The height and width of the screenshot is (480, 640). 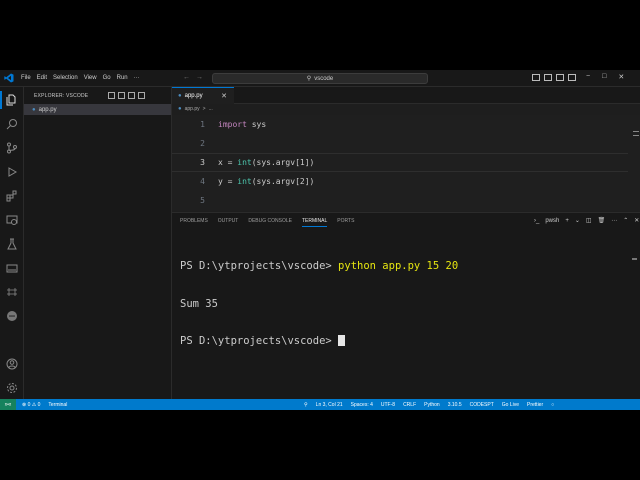 I want to click on tab-debug-console: DEBUG CONSOLE, so click(x=270, y=222).